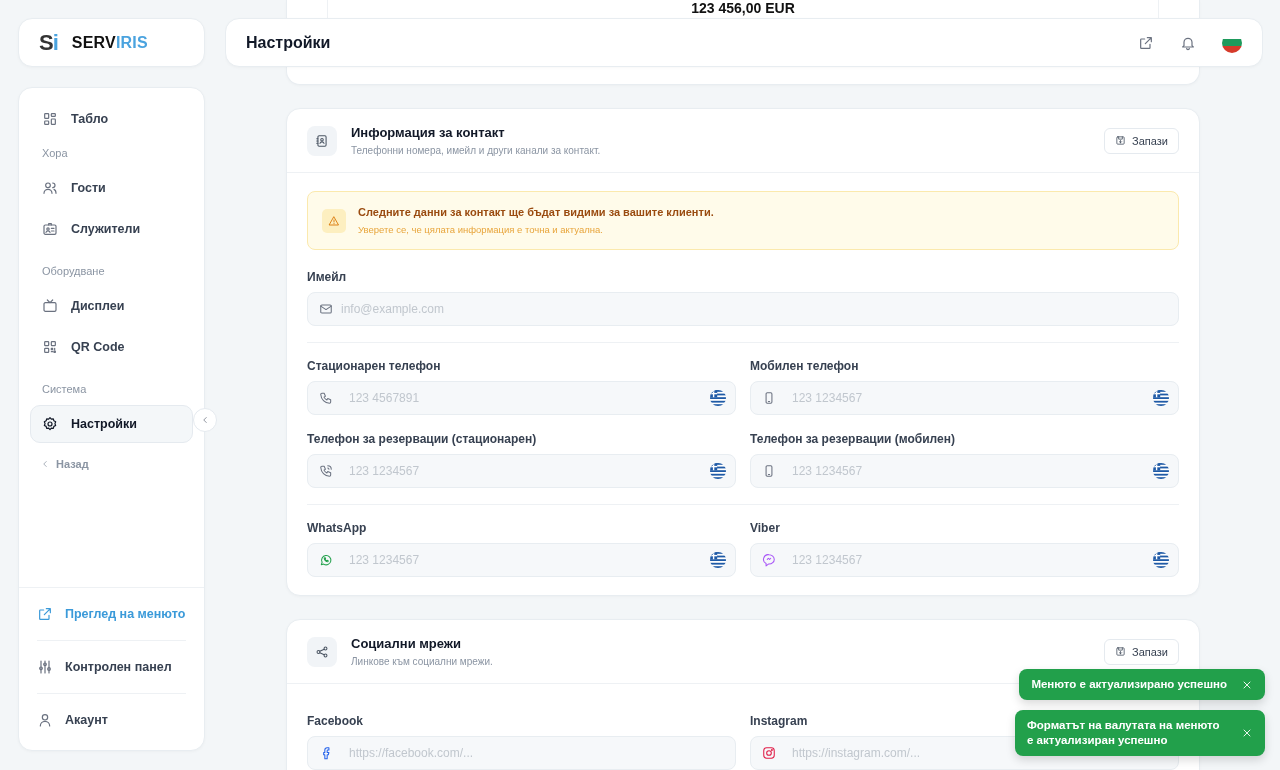  Describe the element at coordinates (111, 720) in the screenshot. I see `sidebar-footer-item: Акаунт` at that location.